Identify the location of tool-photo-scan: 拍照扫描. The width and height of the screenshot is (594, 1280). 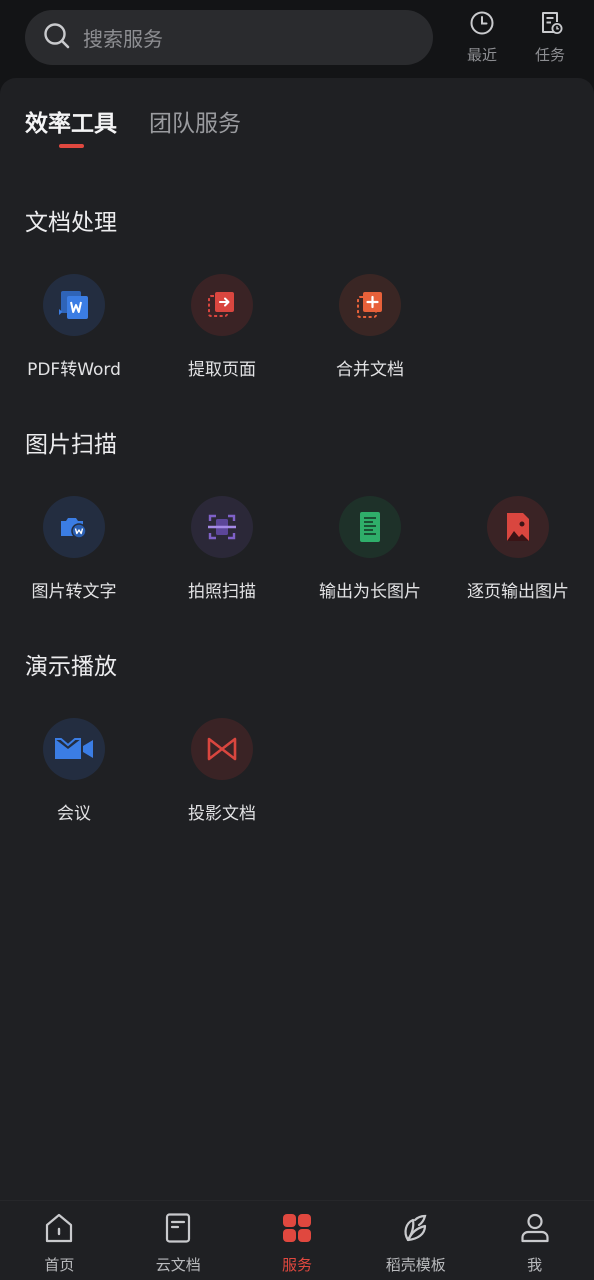
(222, 549).